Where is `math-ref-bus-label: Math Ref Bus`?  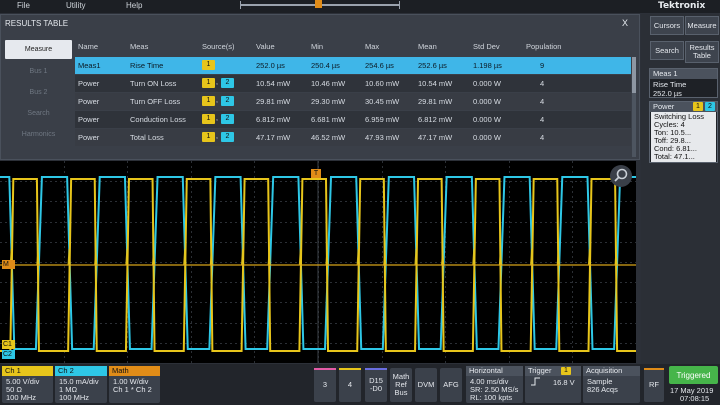
math-ref-bus-label: Math Ref Bus is located at coordinates (401, 384).